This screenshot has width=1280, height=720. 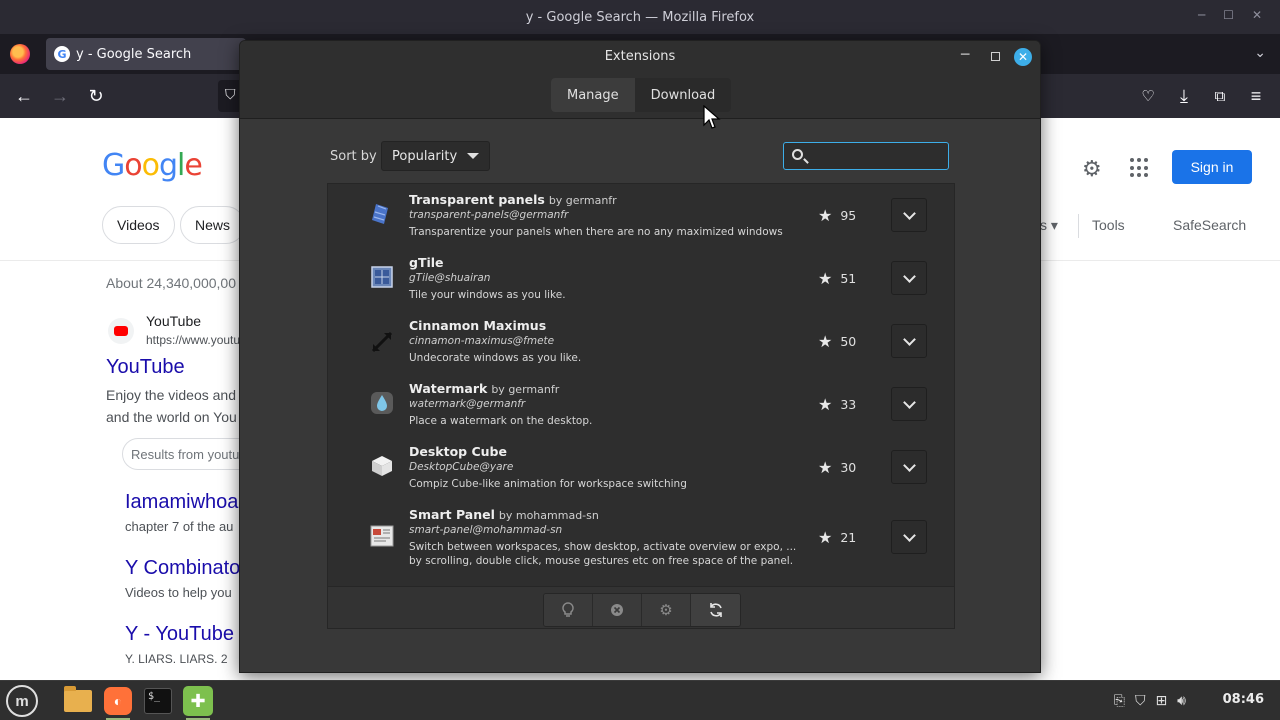 What do you see at coordinates (666, 610) in the screenshot?
I see `configure-icon: ⚙` at bounding box center [666, 610].